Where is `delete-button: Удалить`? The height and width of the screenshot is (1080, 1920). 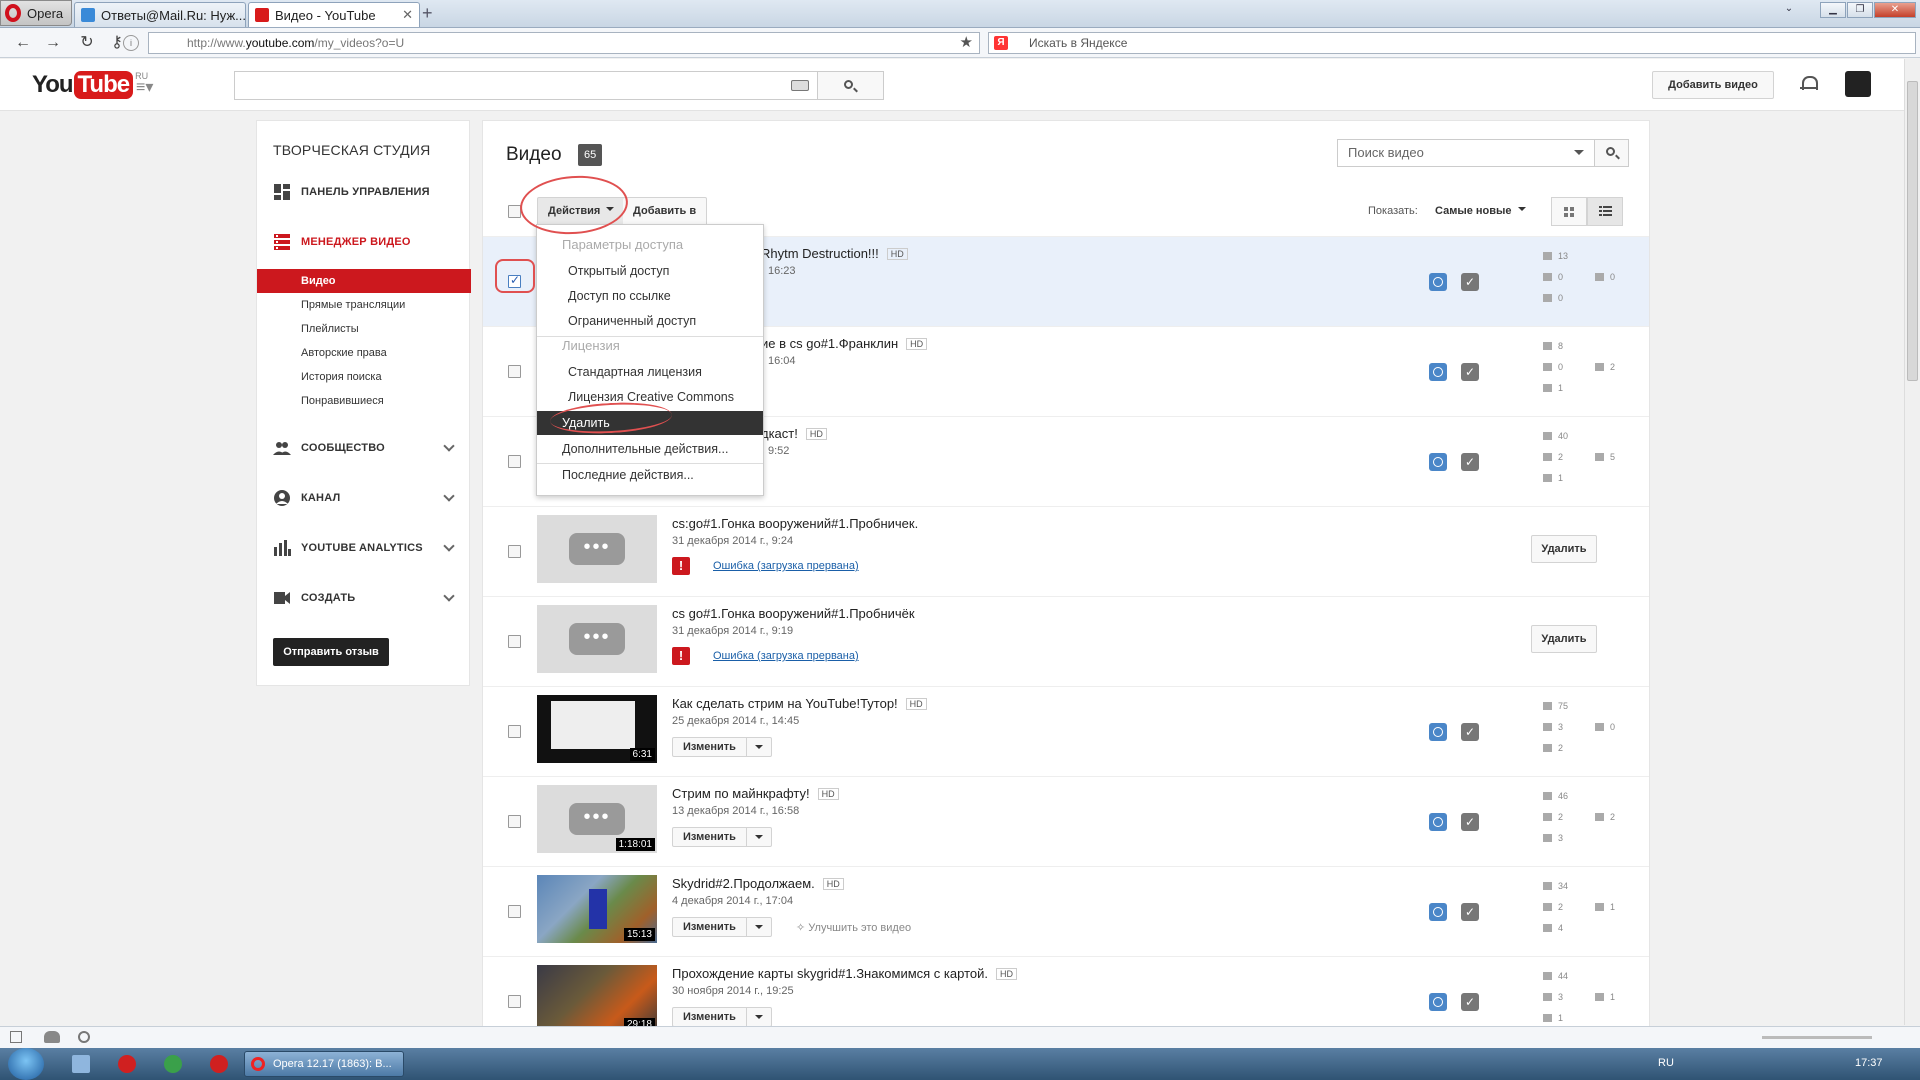 delete-button: Удалить is located at coordinates (1564, 639).